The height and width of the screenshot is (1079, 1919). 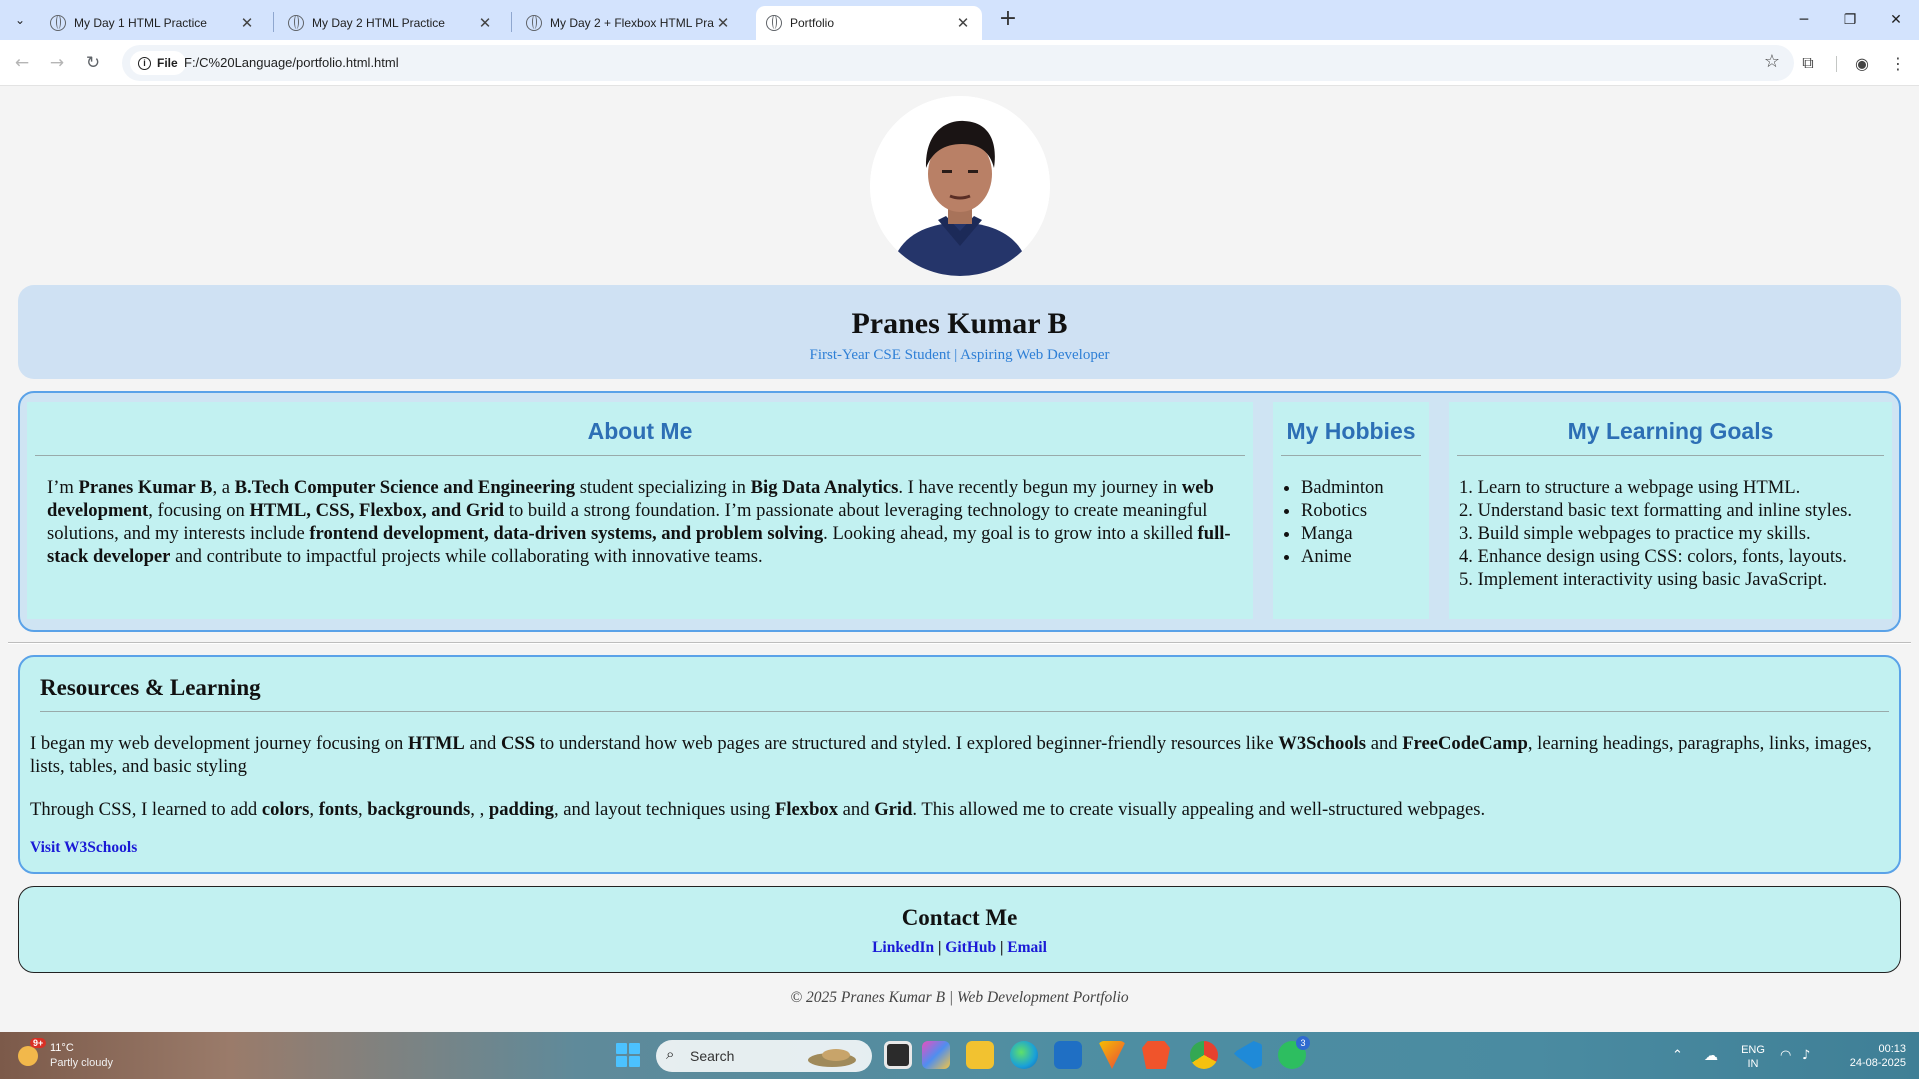 What do you see at coordinates (167, 63) in the screenshot?
I see `file-chip-label: File` at bounding box center [167, 63].